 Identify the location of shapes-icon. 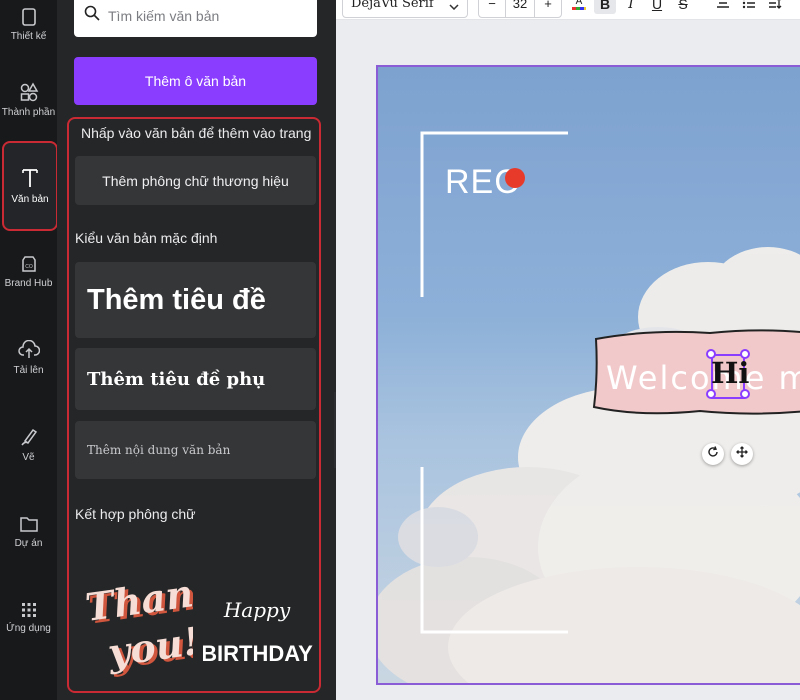
(29, 92).